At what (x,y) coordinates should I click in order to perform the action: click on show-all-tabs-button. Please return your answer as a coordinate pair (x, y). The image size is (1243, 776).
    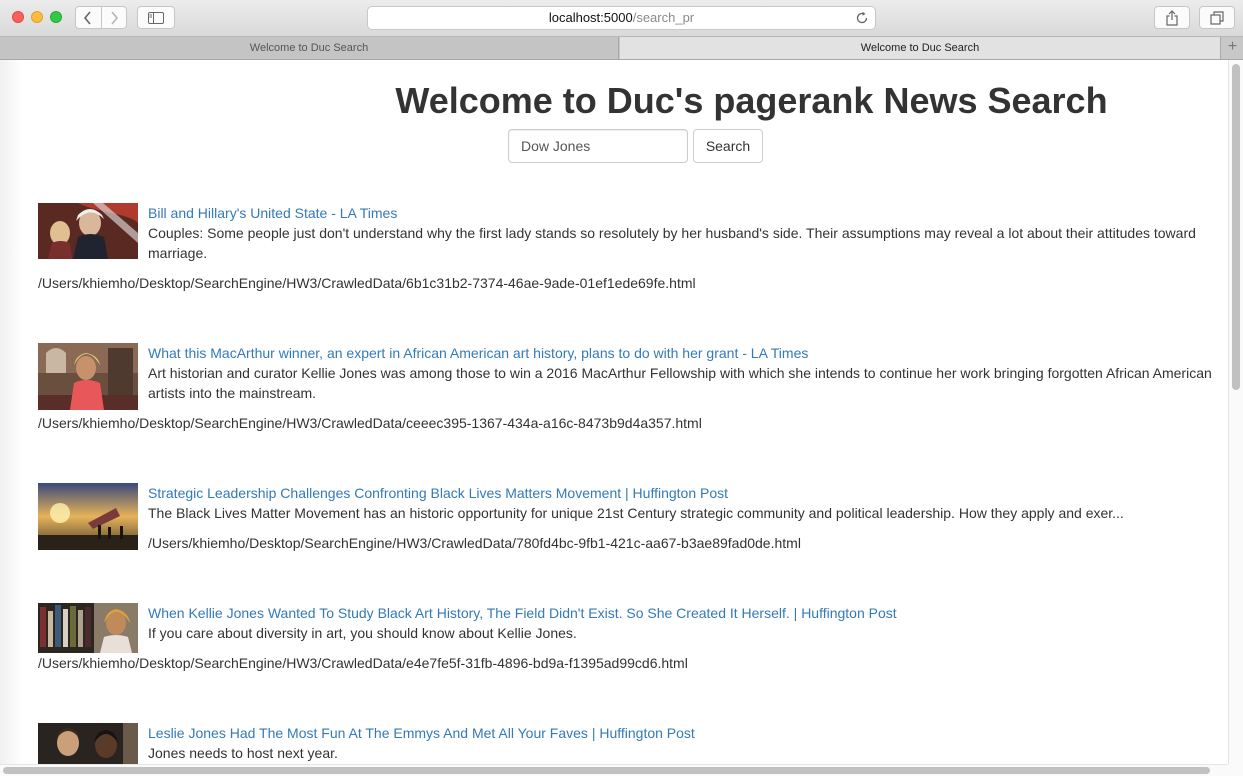
    Looking at the image, I should click on (1217, 17).